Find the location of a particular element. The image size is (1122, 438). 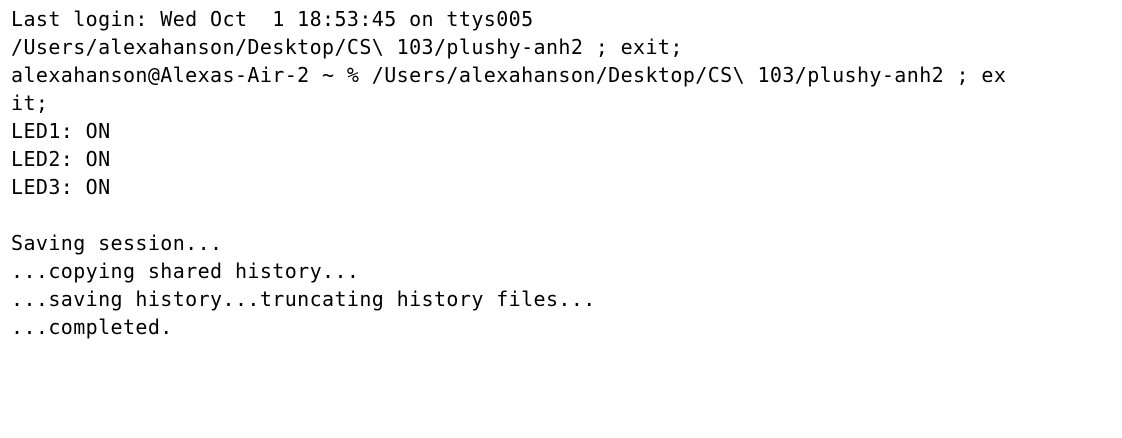

terminal-line-led3: LED3: ON is located at coordinates (61, 187).